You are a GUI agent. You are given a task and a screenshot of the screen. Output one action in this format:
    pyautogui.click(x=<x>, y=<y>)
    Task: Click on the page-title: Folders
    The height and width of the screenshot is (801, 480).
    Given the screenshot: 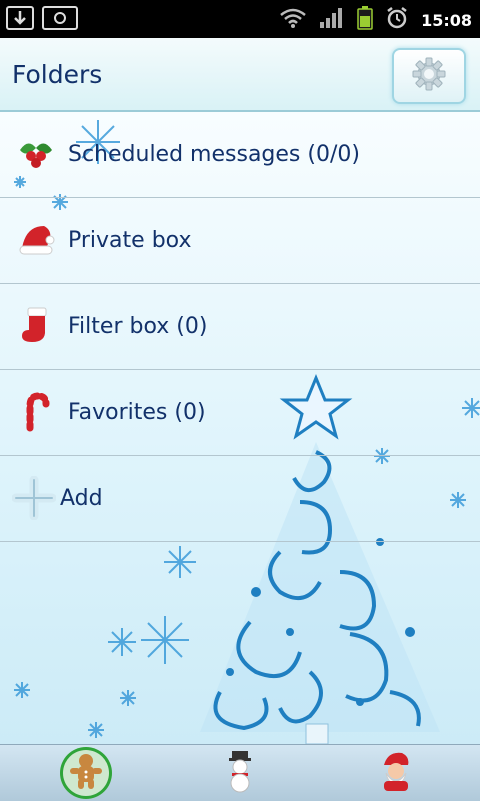 What is the action you would take?
    pyautogui.click(x=57, y=74)
    